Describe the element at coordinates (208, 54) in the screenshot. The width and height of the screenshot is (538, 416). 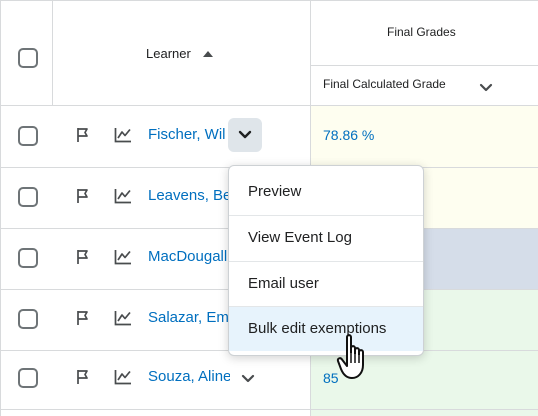
I see `sort-ascending-icon` at that location.